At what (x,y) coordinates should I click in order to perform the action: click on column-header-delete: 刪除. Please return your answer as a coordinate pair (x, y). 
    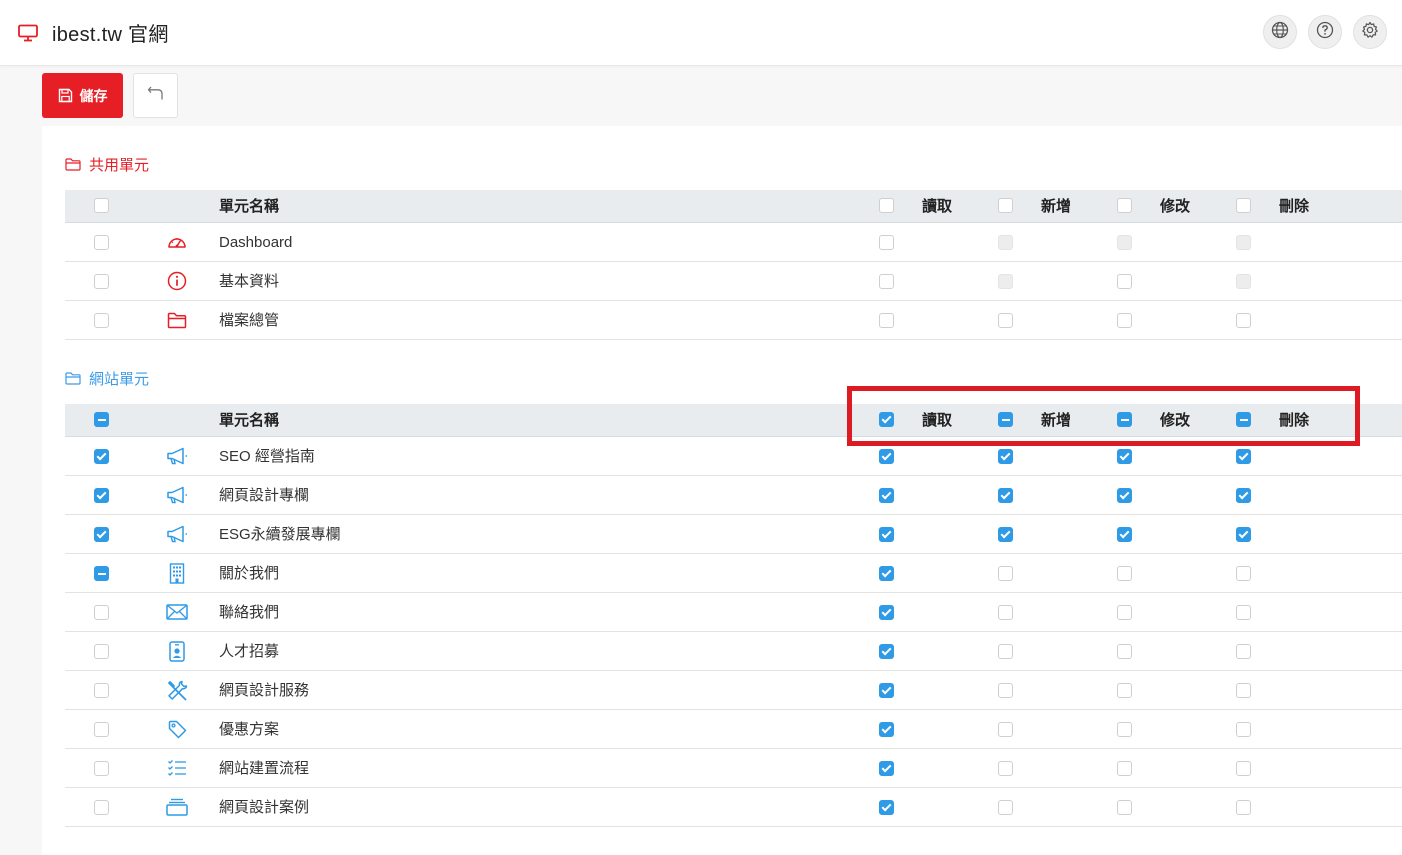
    Looking at the image, I should click on (1294, 206).